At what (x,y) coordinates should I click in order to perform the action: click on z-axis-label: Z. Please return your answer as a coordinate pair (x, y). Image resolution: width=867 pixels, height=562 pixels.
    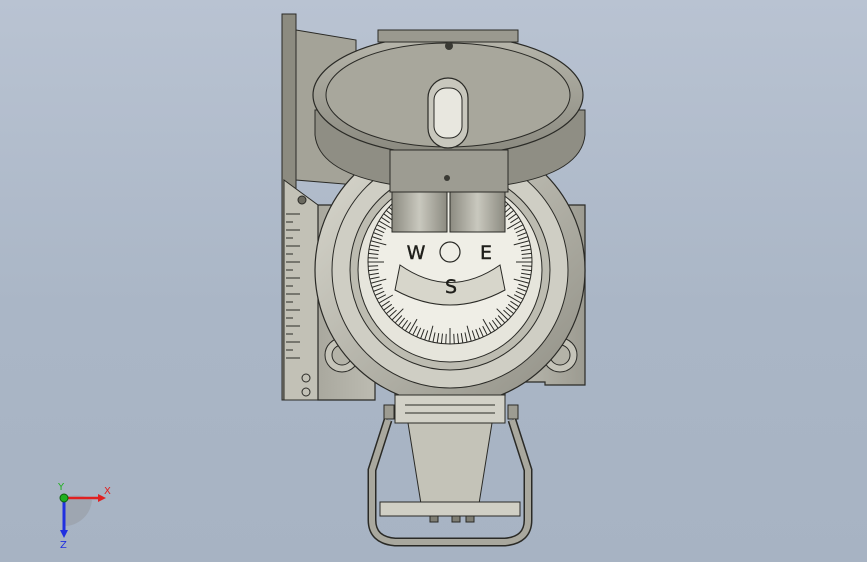
    Looking at the image, I should click on (63, 545).